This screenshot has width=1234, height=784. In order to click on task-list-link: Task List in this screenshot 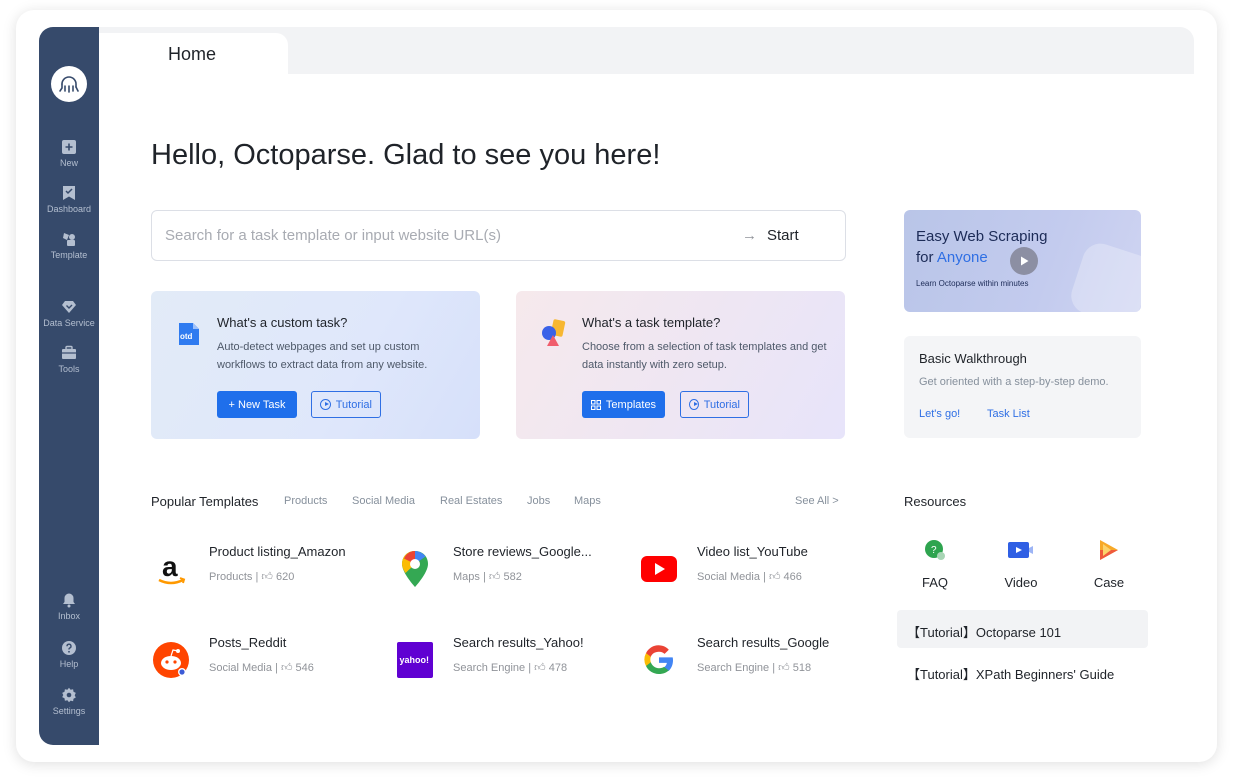, I will do `click(1008, 414)`.